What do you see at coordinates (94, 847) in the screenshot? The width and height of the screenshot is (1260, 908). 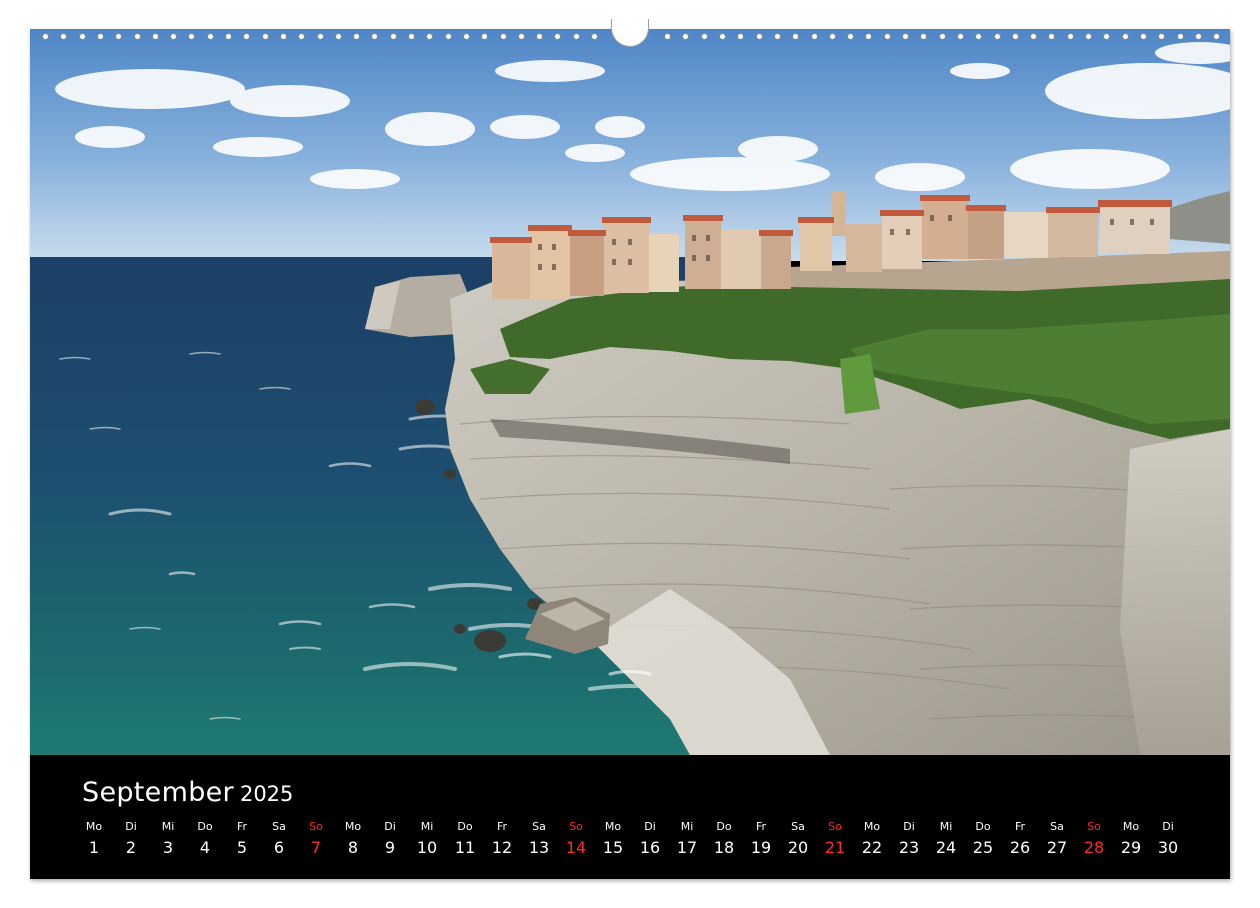 I see `day-number: 1` at bounding box center [94, 847].